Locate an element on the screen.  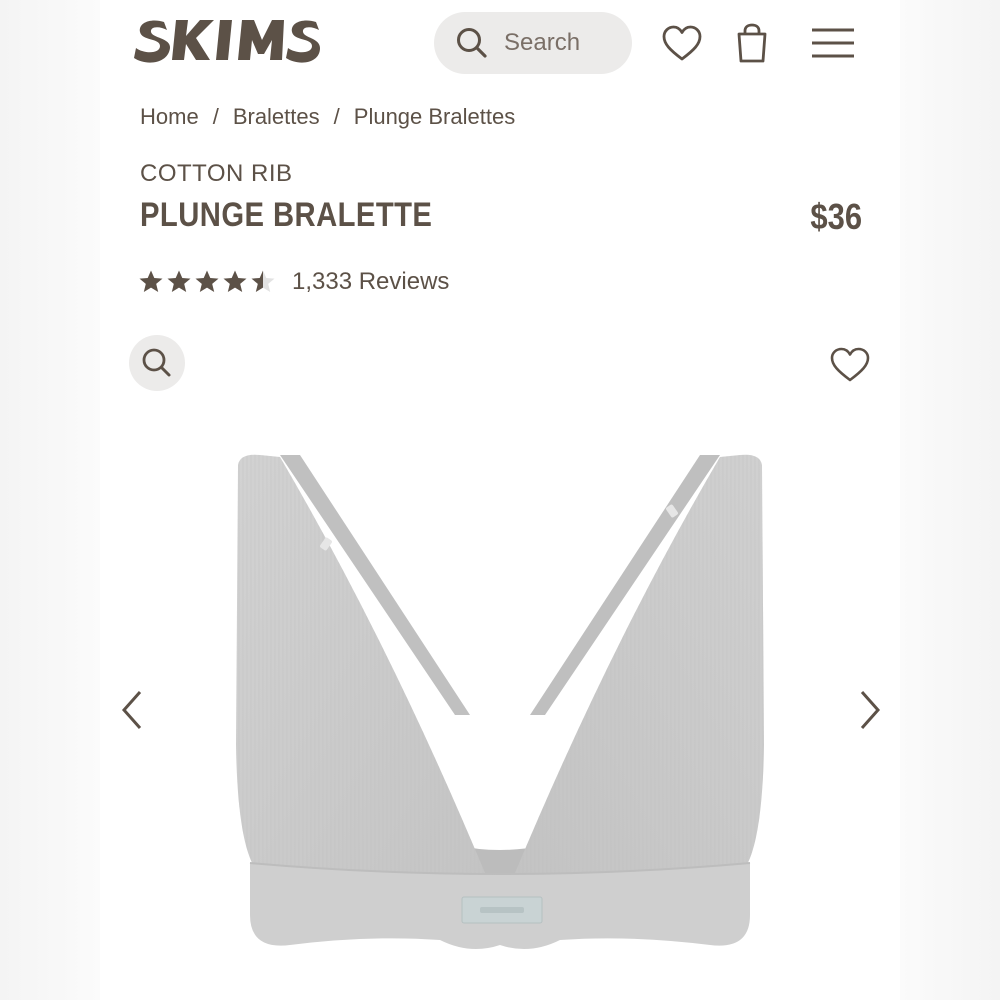
menu-icon is located at coordinates (833, 43).